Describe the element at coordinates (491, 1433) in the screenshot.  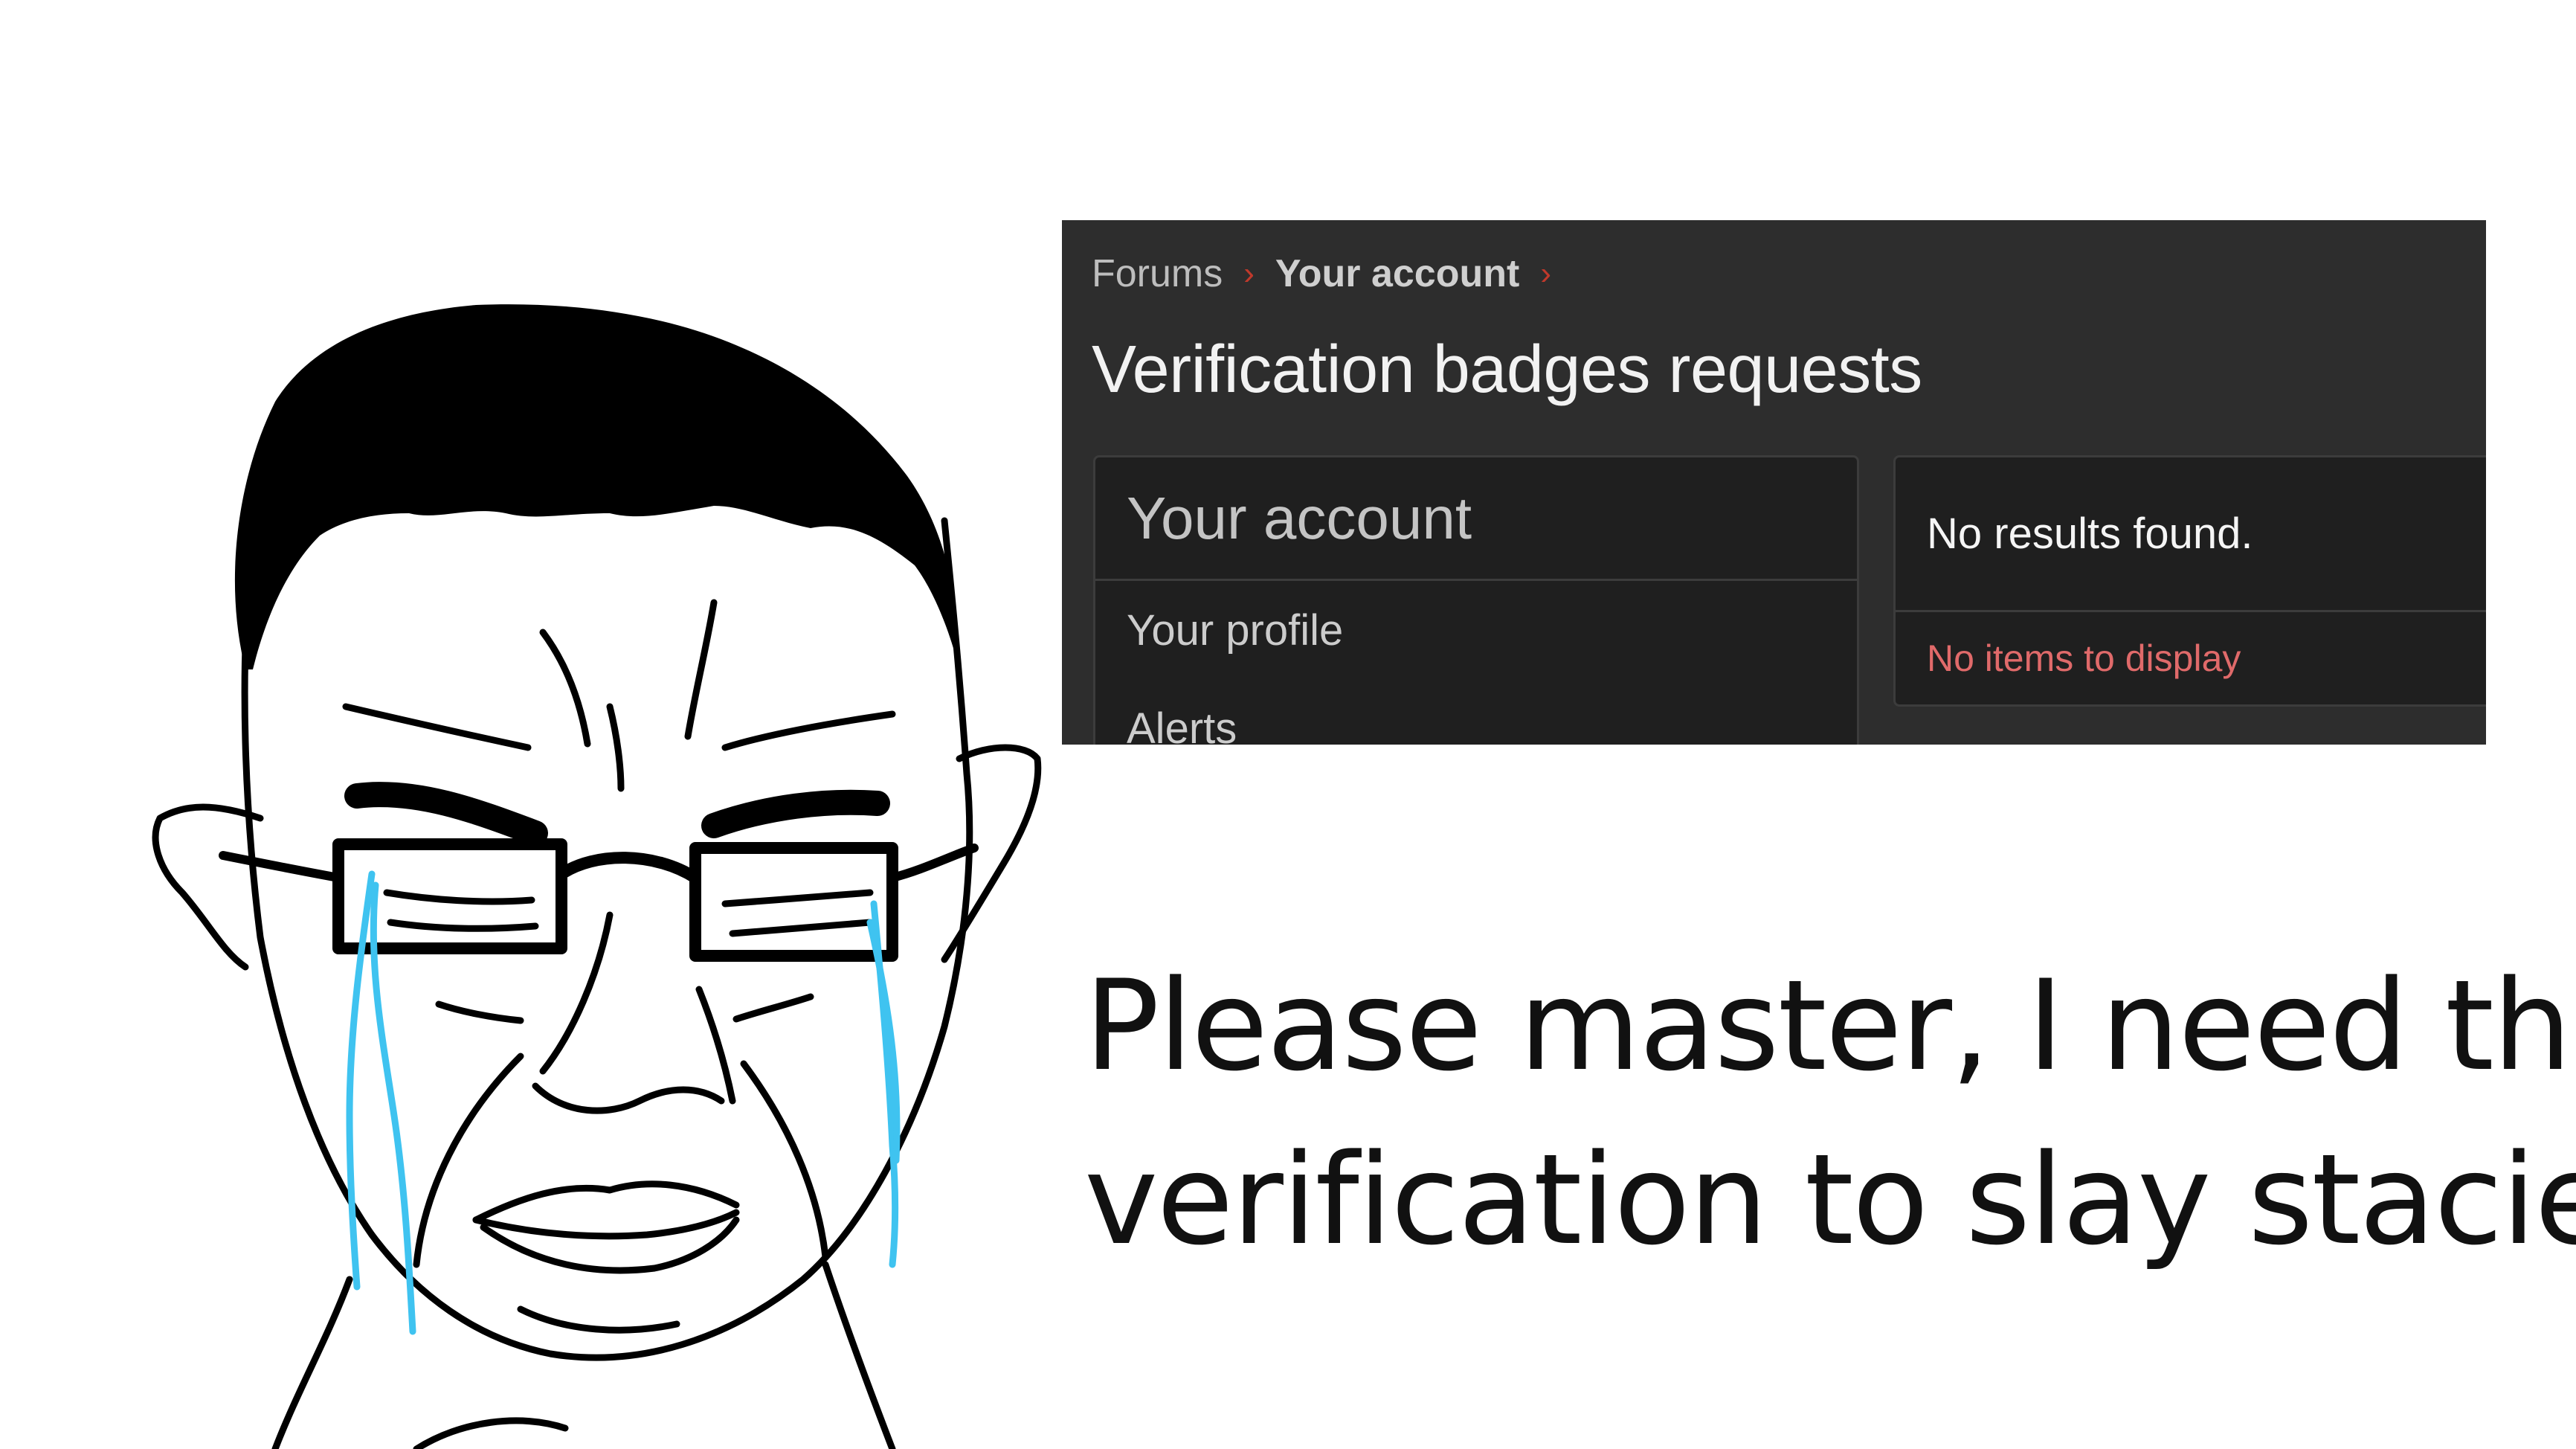
I see `collar` at that location.